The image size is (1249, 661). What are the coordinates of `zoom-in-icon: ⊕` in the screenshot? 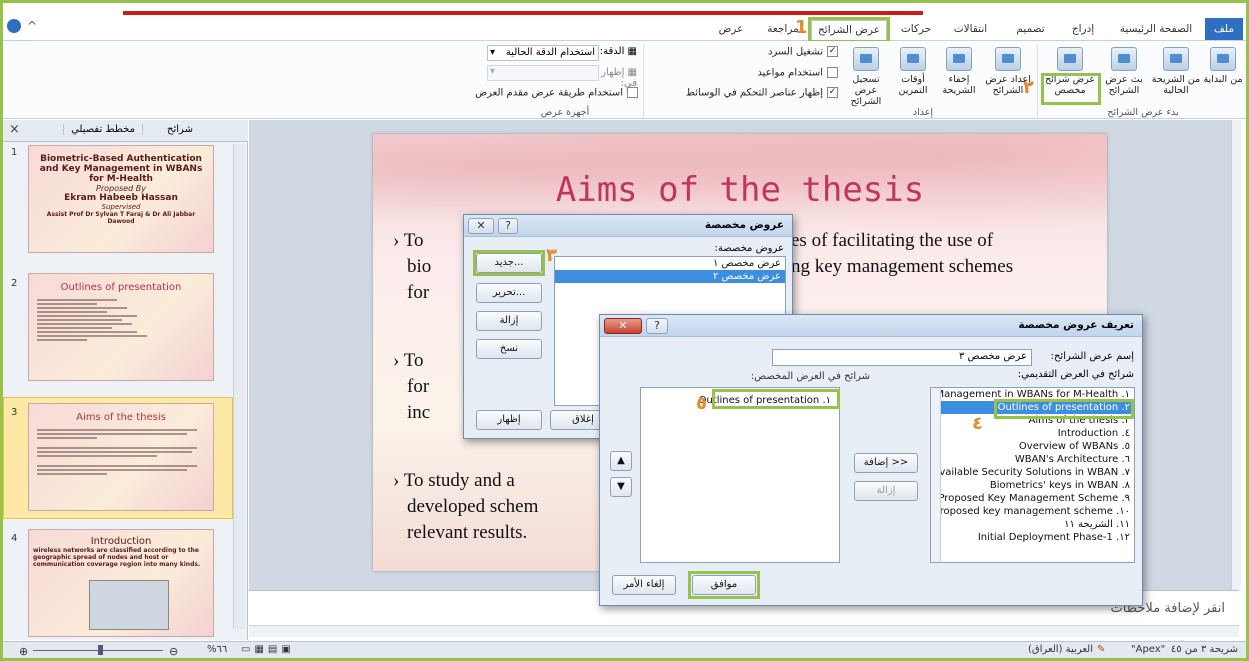 It's located at (23, 651).